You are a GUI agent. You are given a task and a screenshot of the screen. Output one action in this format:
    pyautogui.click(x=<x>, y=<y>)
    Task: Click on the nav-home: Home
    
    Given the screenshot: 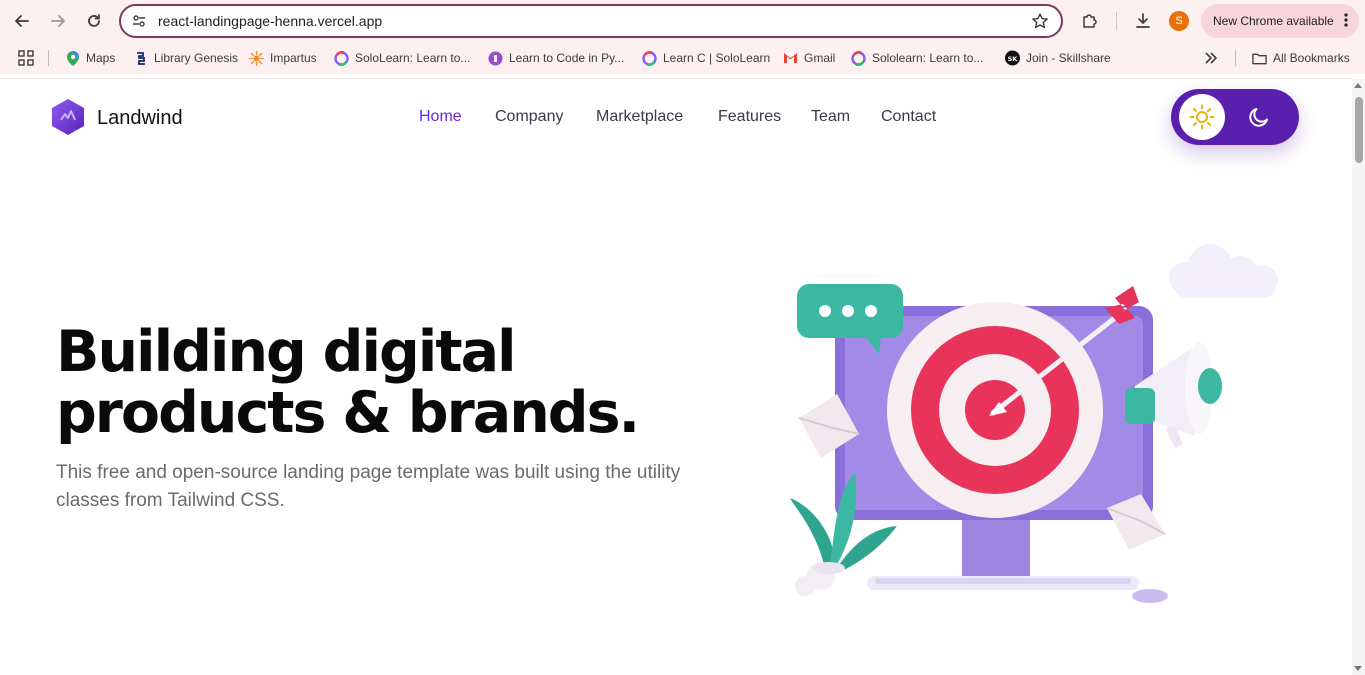 What is the action you would take?
    pyautogui.click(x=440, y=117)
    